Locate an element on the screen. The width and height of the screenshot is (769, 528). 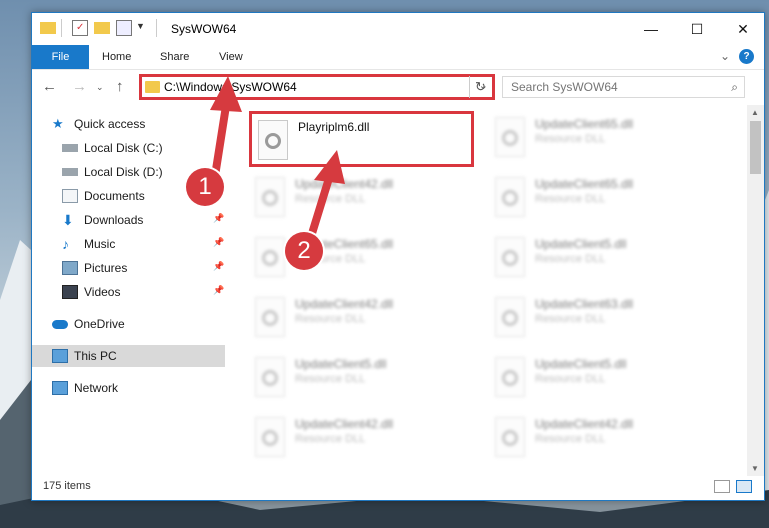
annotation-arrows is located at coordinates (277, 160).